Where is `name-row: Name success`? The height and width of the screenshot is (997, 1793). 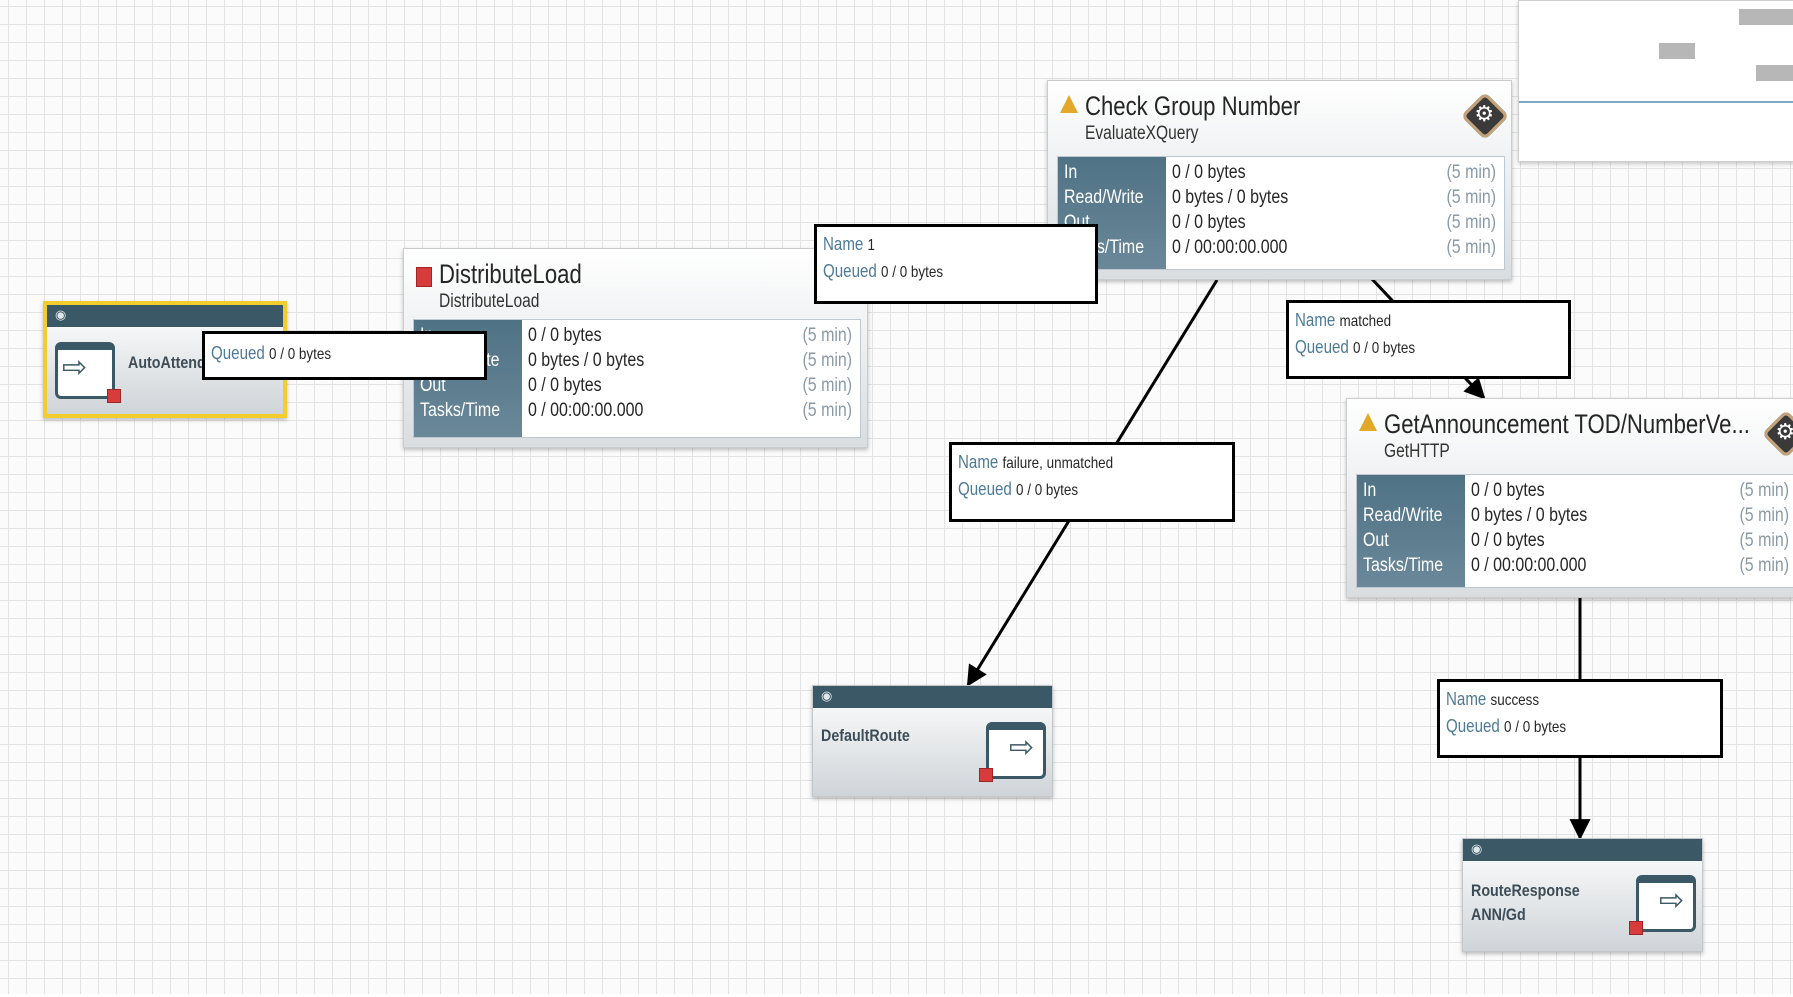 name-row: Name success is located at coordinates (1558, 699).